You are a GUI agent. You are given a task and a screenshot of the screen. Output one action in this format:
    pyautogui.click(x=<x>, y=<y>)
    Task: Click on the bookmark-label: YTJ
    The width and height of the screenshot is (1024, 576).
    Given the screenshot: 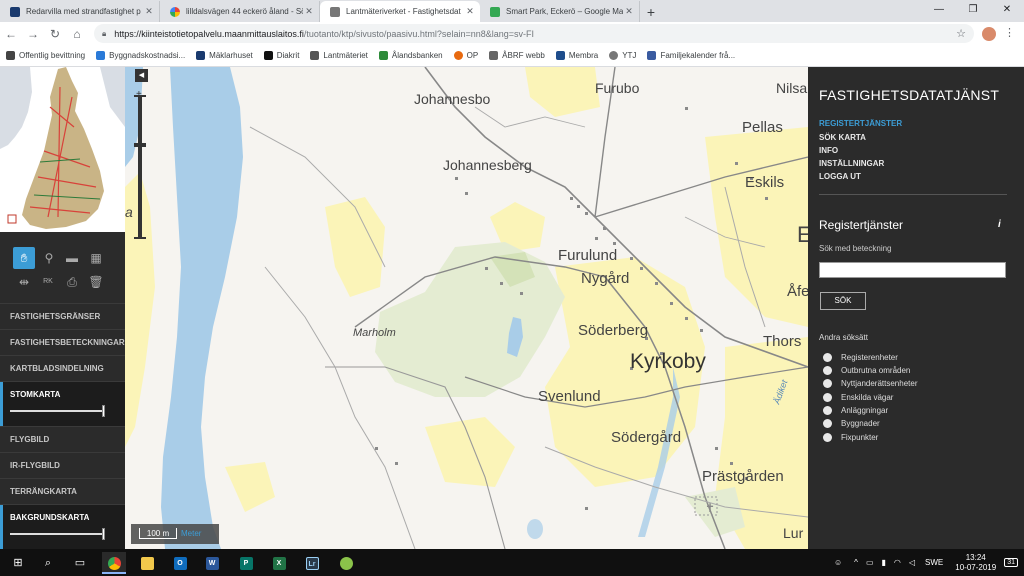 What is the action you would take?
    pyautogui.click(x=629, y=55)
    